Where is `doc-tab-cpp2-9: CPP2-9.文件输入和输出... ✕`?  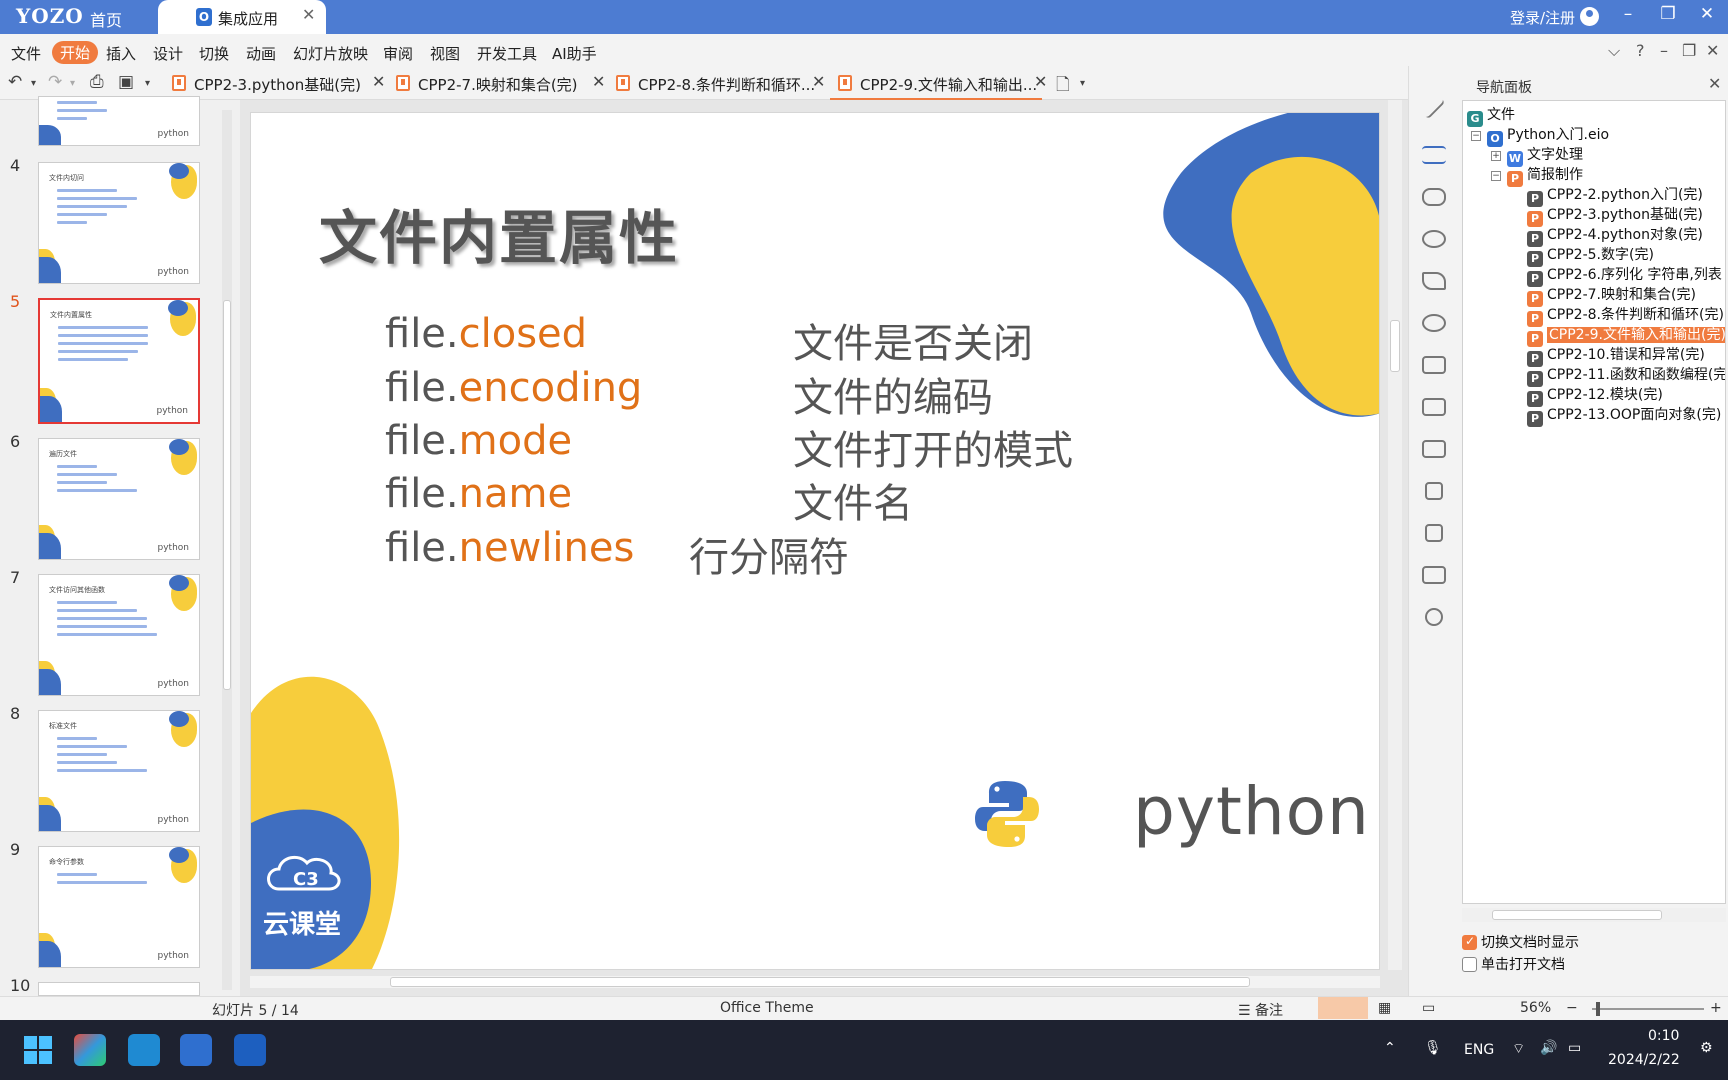 doc-tab-cpp2-9: CPP2-9.文件输入和输出... ✕ is located at coordinates (939, 83).